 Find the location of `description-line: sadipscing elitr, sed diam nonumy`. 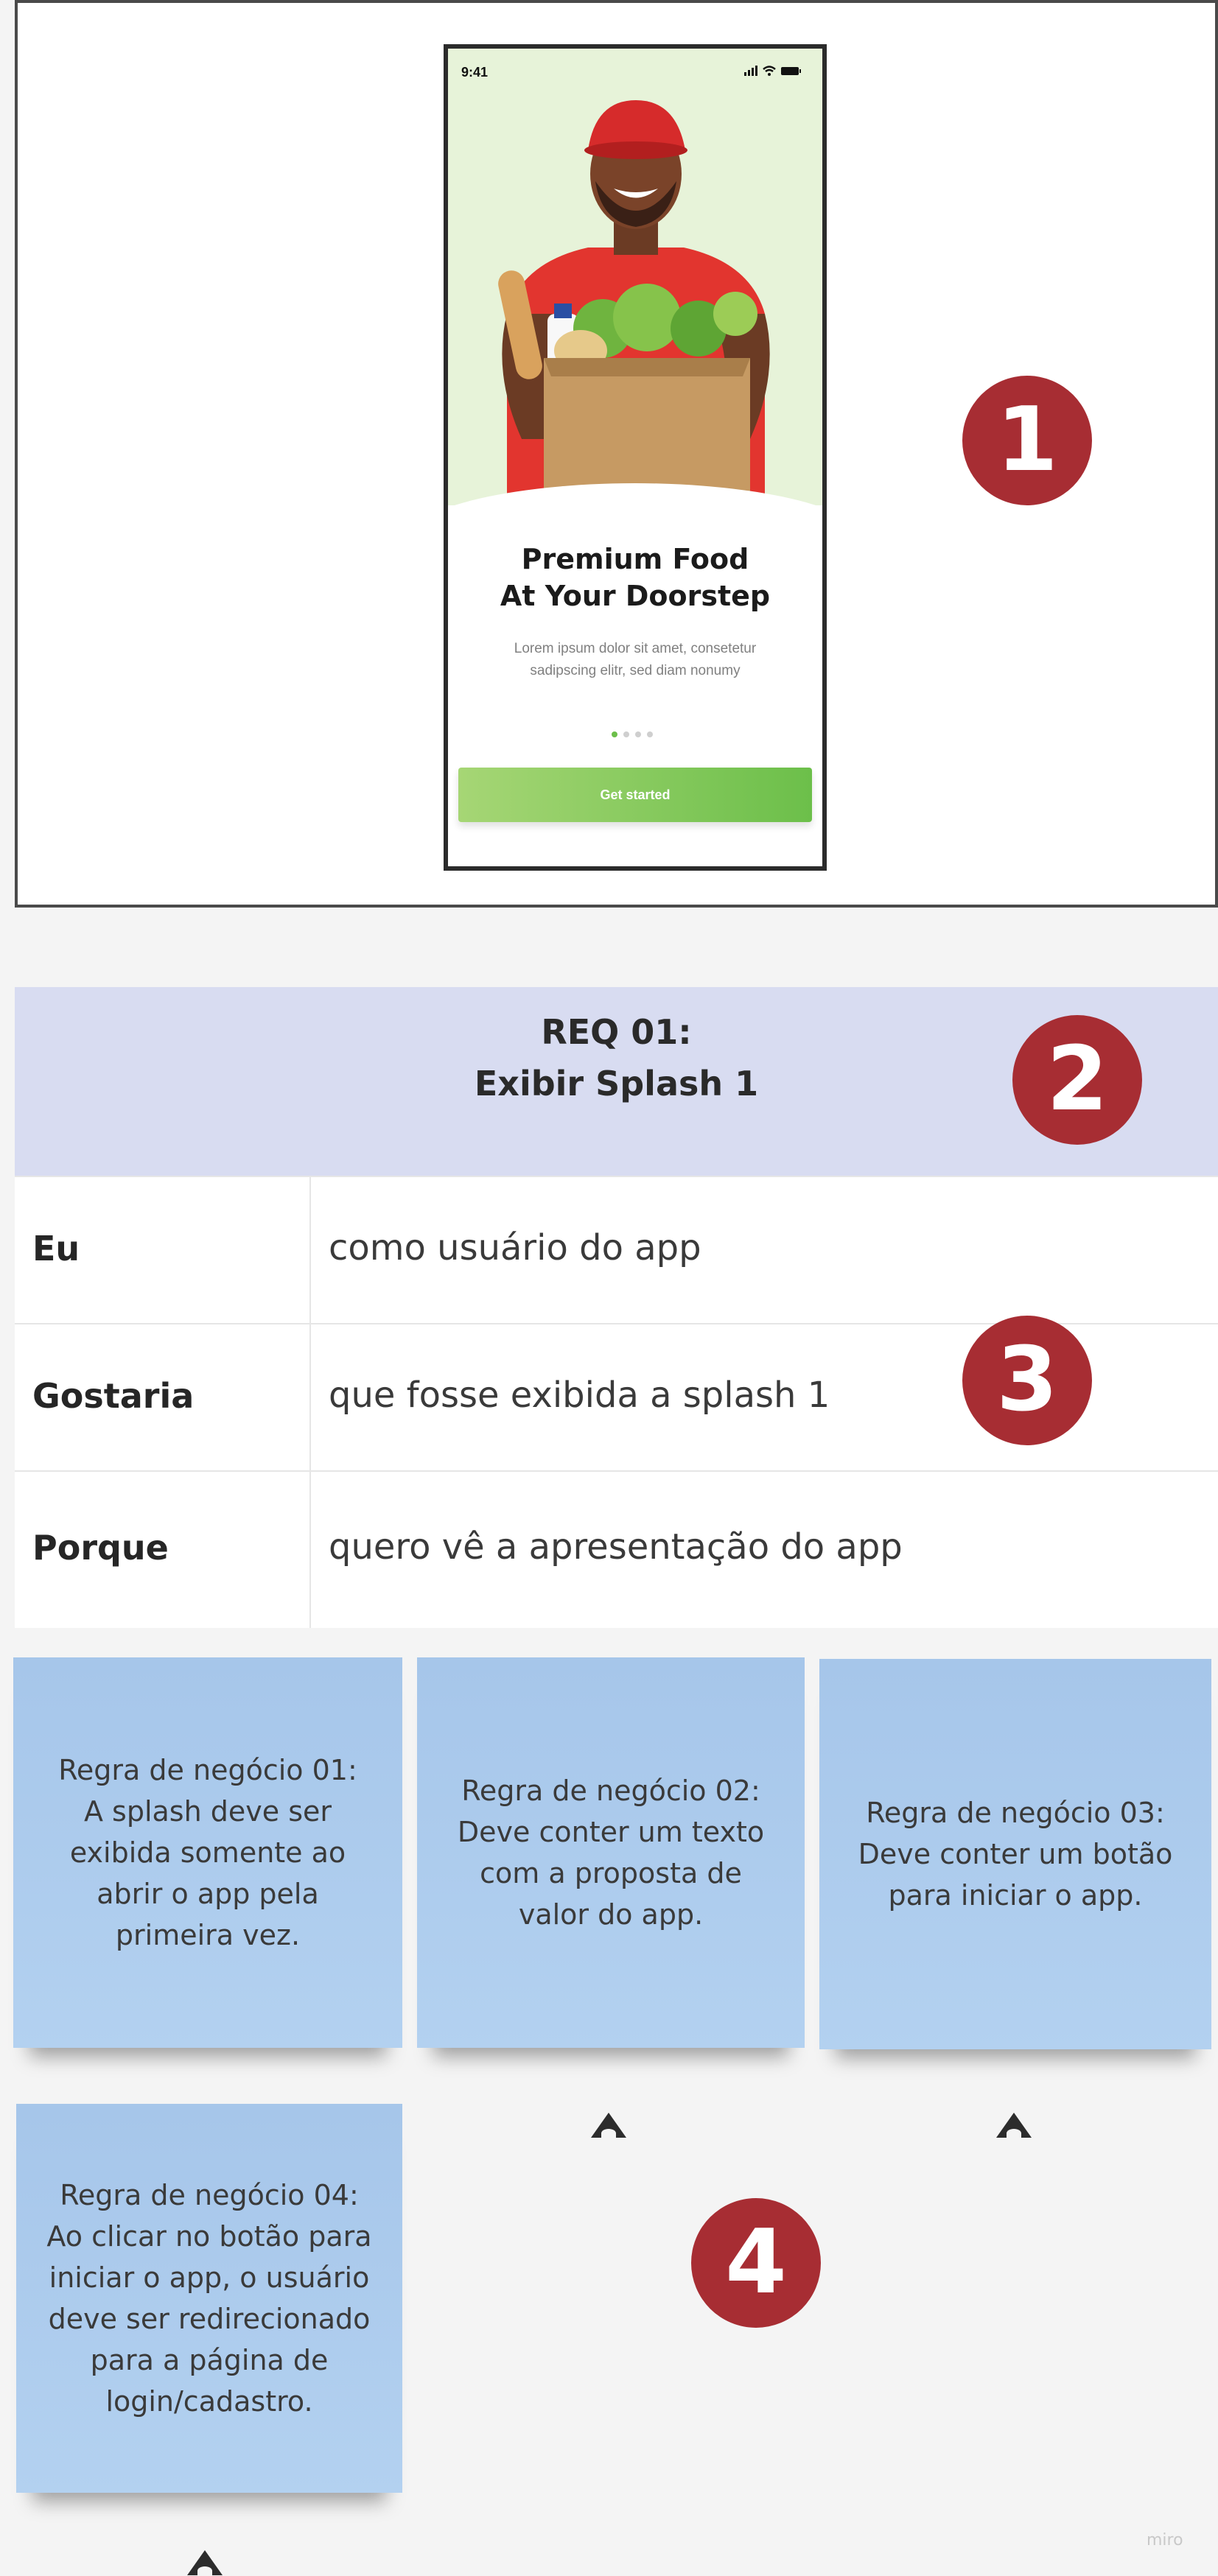

description-line: sadipscing elitr, sed diam nonumy is located at coordinates (635, 670).